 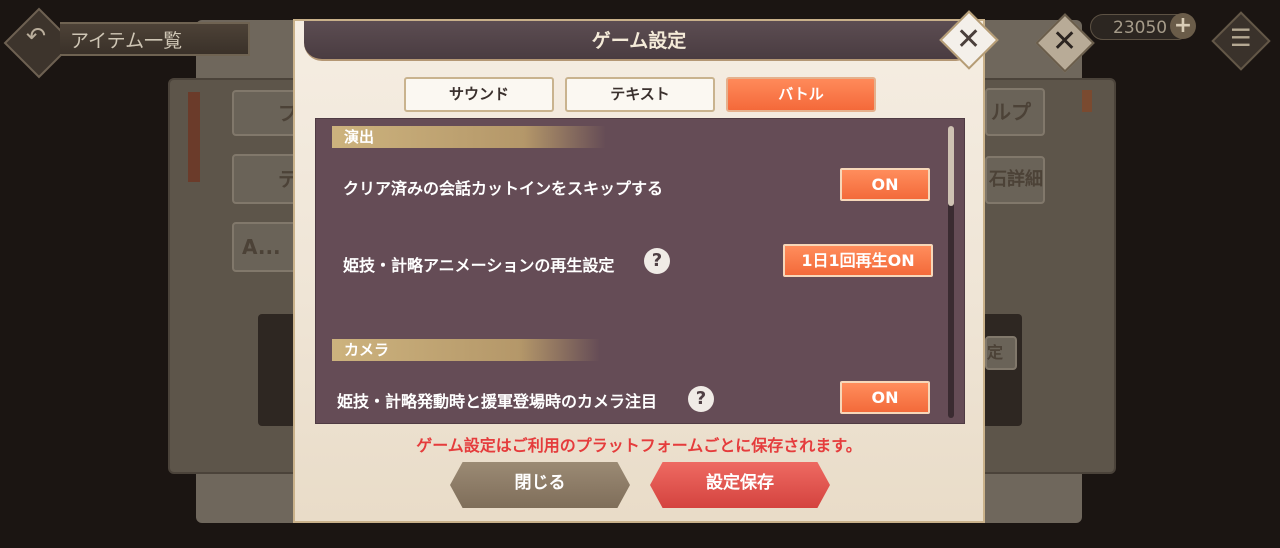 What do you see at coordinates (479, 265) in the screenshot?
I see `setting-label-animation: 姫技・計略アニメーションの再生設定` at bounding box center [479, 265].